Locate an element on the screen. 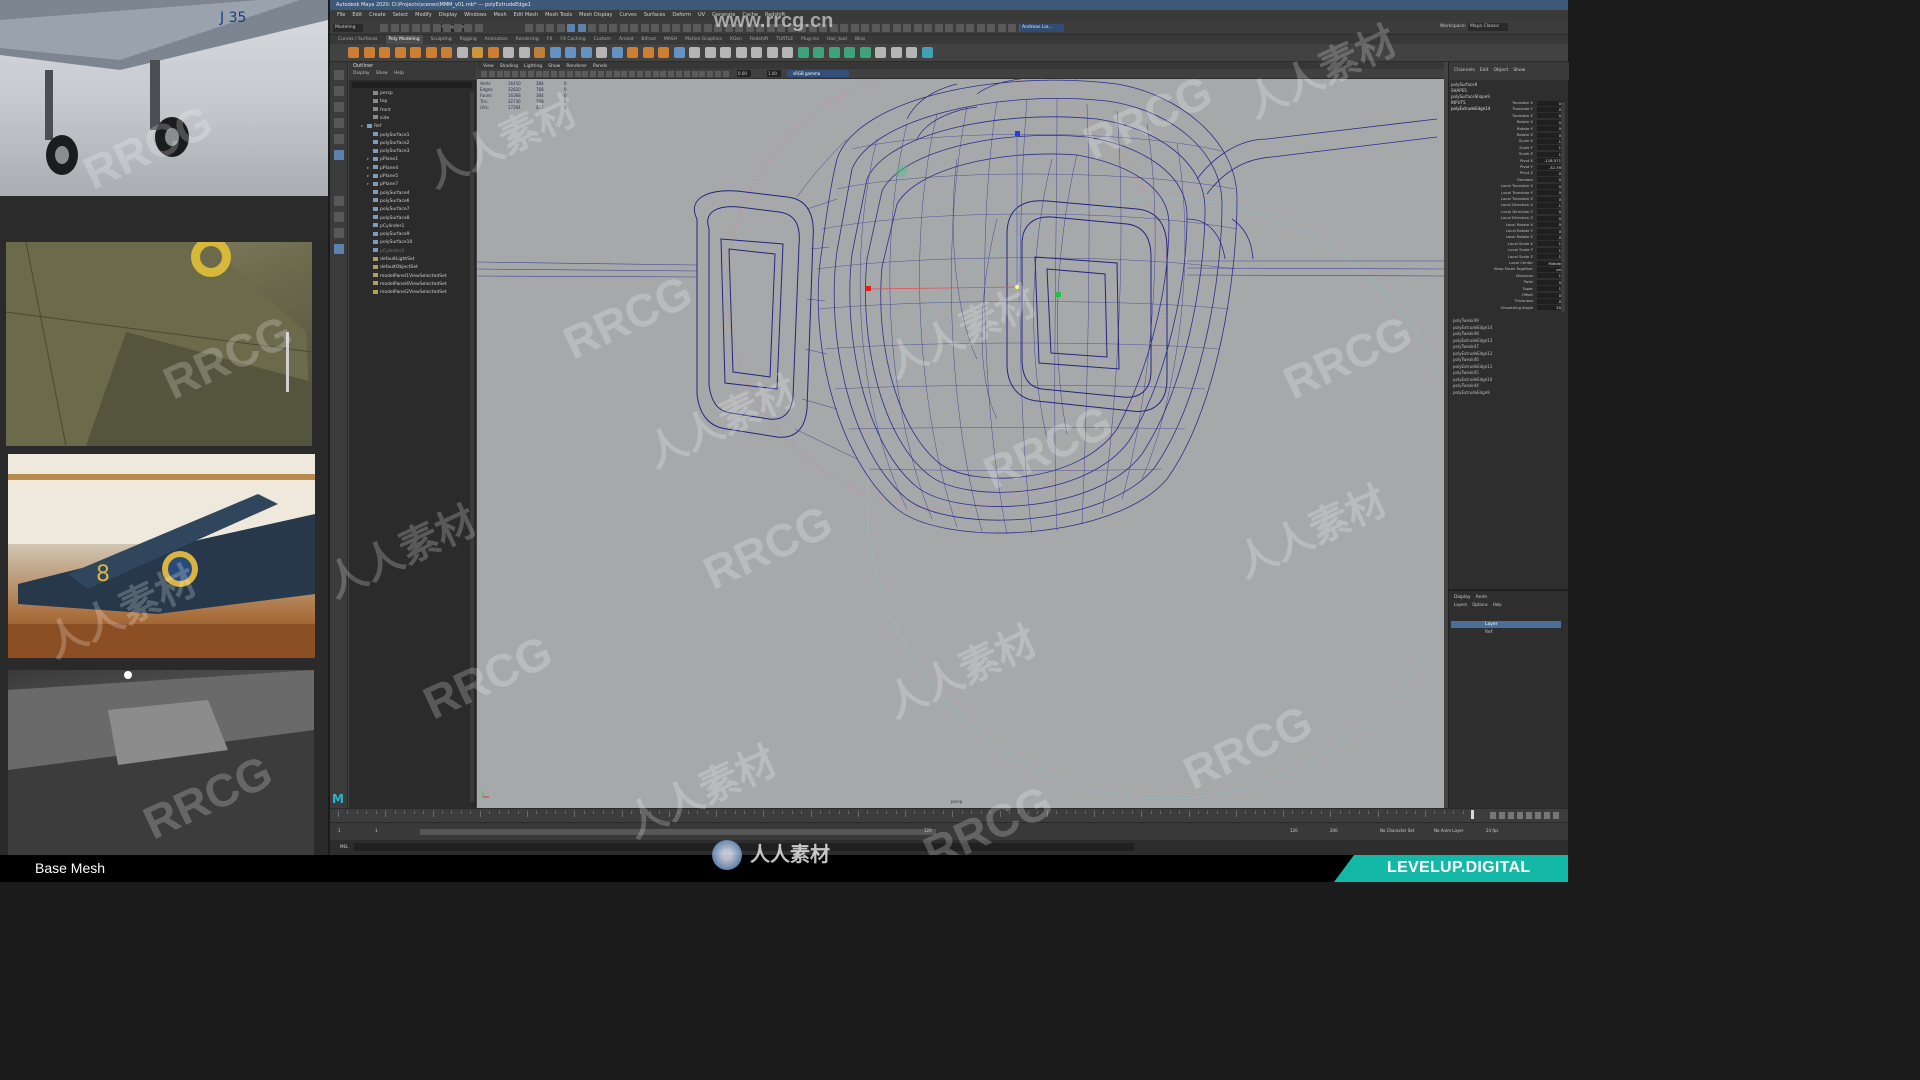 The height and width of the screenshot is (1080, 1920). channel-attribute-row: Random 0 is located at coordinates (1507, 180).